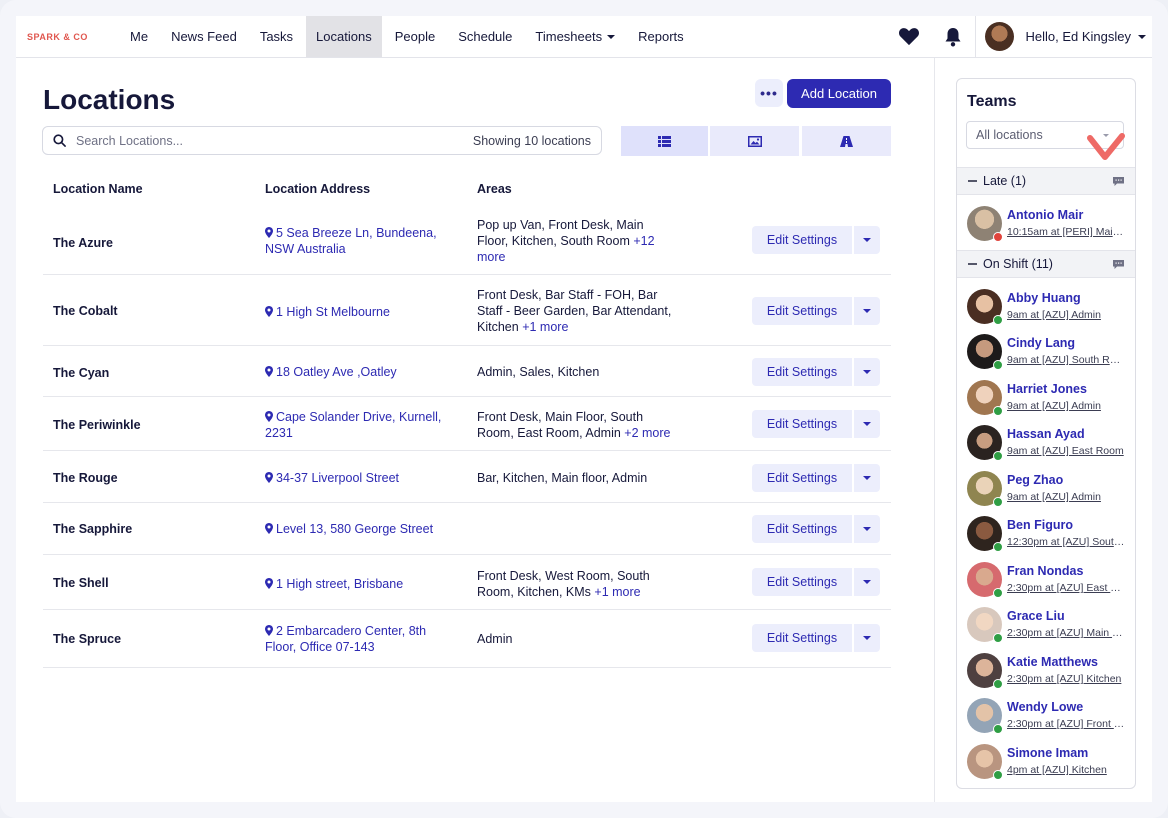 The image size is (1168, 818). Describe the element at coordinates (1046, 670) in the screenshot. I see `team-member: Katie Matthews 2:30pm at [AZU] Kitchen` at that location.